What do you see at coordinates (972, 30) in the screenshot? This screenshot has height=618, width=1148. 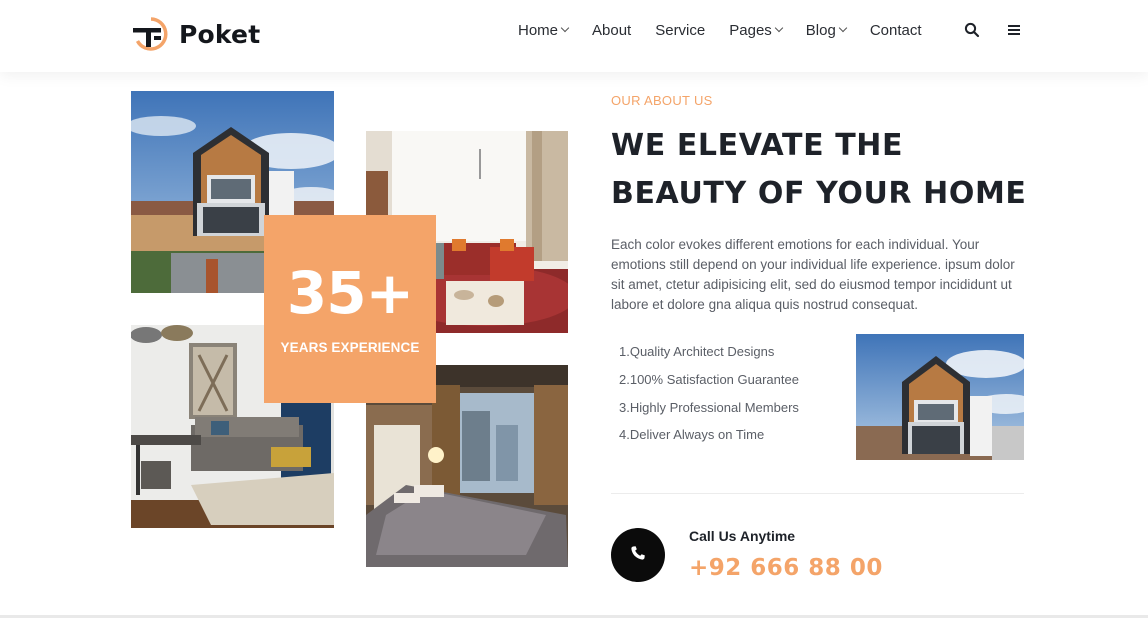 I see `search-icon` at bounding box center [972, 30].